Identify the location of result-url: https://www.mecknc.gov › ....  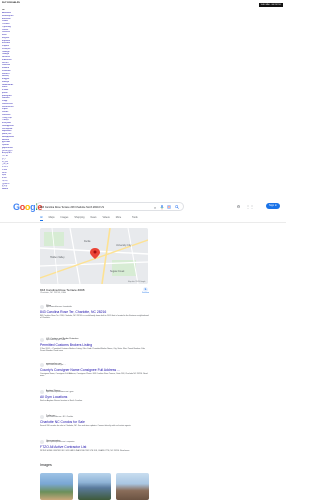
(56, 366).